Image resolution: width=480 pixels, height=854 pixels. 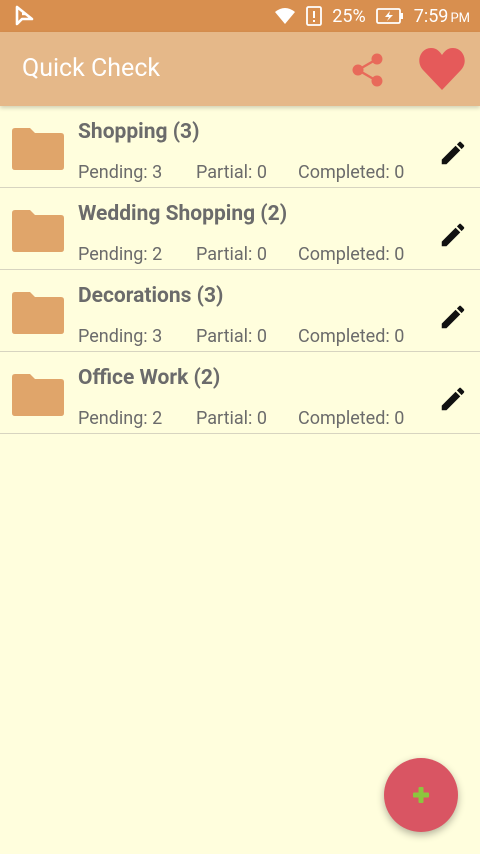 What do you see at coordinates (183, 214) in the screenshot?
I see `list-name: Wedding Shopping (2)` at bounding box center [183, 214].